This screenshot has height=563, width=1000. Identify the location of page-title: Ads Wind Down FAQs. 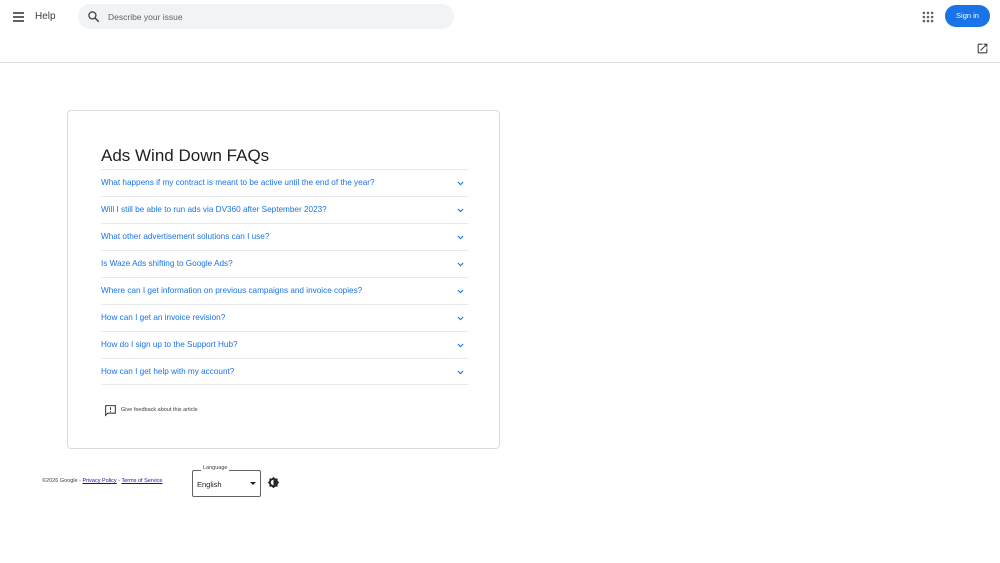
(185, 155).